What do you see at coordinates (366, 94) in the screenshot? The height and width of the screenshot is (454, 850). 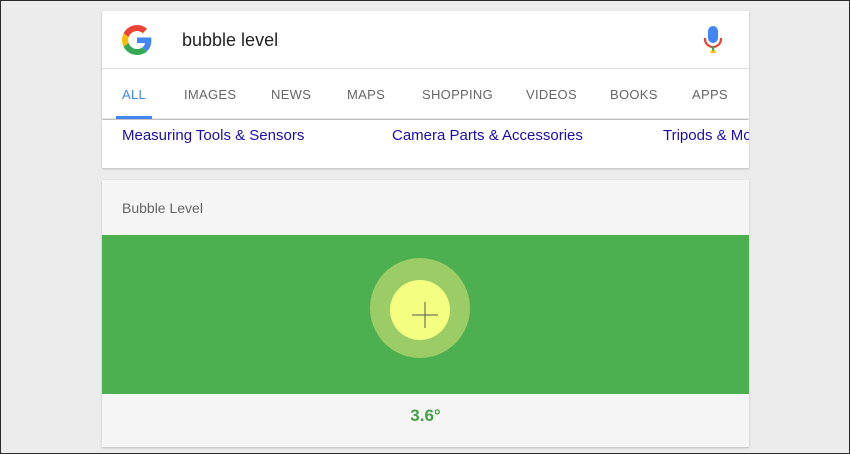 I see `tab-maps: MAPS` at bounding box center [366, 94].